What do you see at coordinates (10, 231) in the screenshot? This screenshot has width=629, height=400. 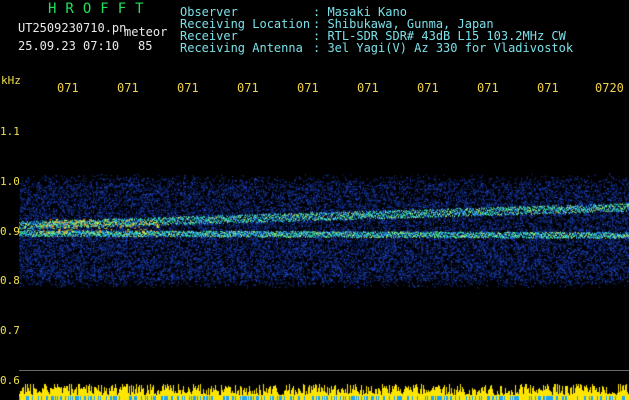 I see `y-tick-label: 0.9` at bounding box center [10, 231].